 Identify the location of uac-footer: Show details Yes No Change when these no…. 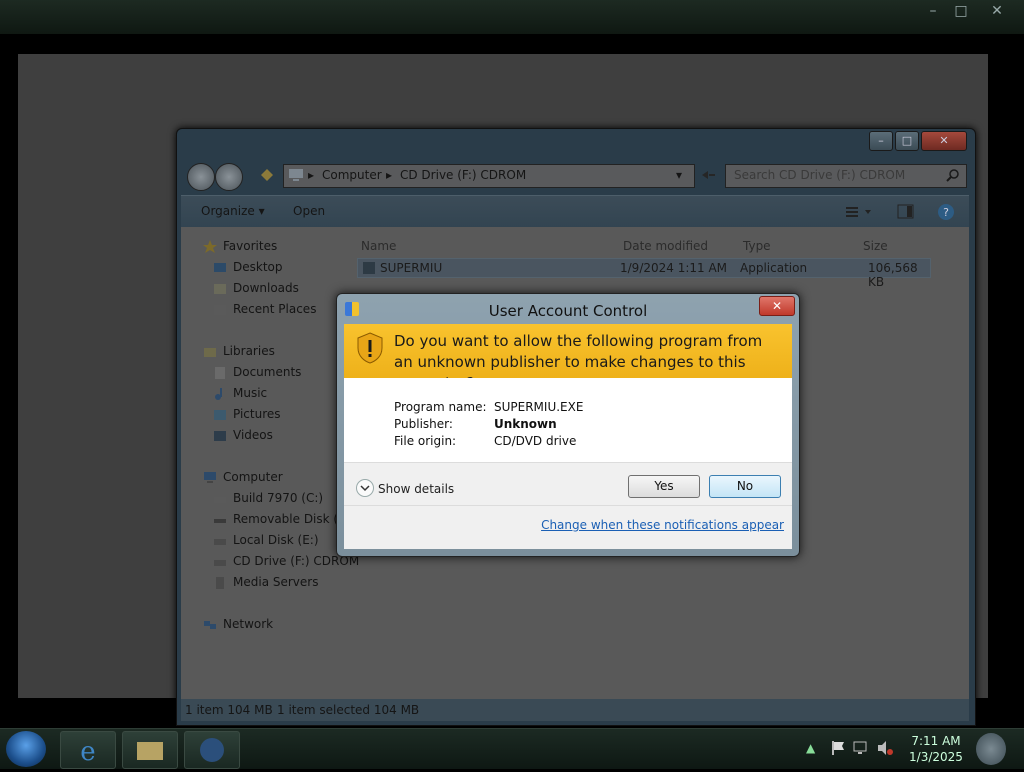
(568, 505).